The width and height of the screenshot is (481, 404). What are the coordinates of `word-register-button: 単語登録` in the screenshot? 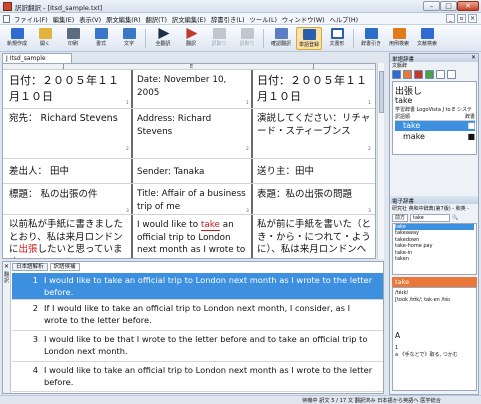 It's located at (309, 38).